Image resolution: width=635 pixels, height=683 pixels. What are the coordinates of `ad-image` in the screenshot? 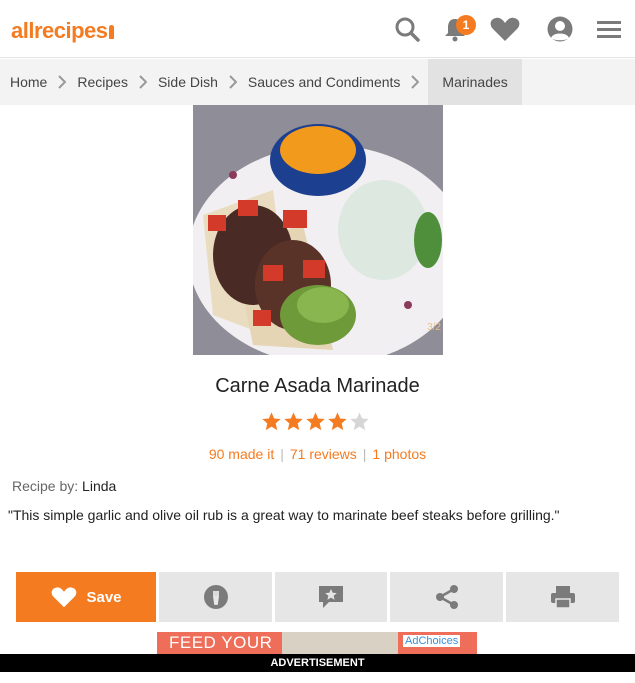 It's located at (340, 643).